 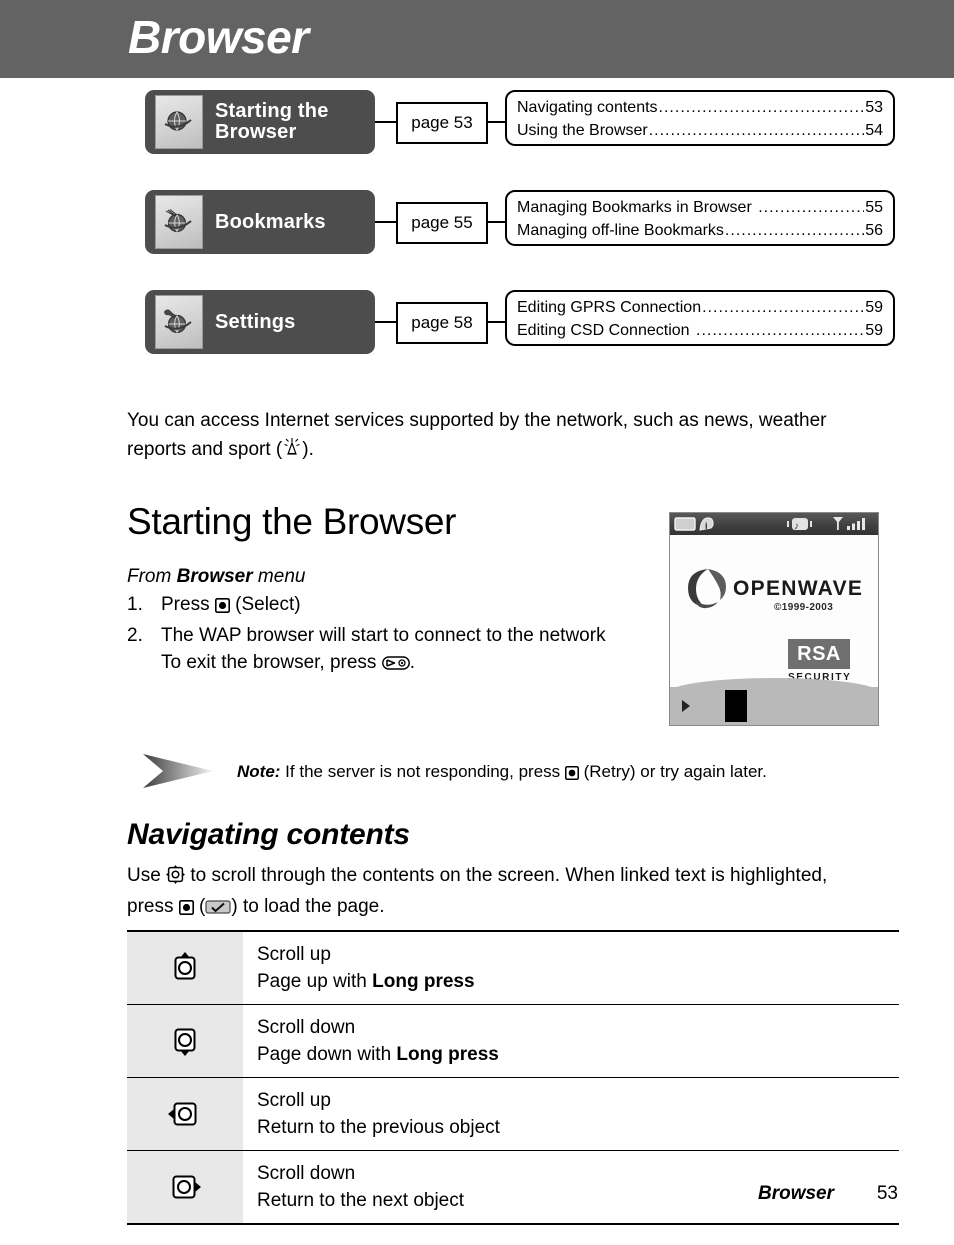 I want to click on steps-intro: From Browser menu, so click(x=377, y=576).